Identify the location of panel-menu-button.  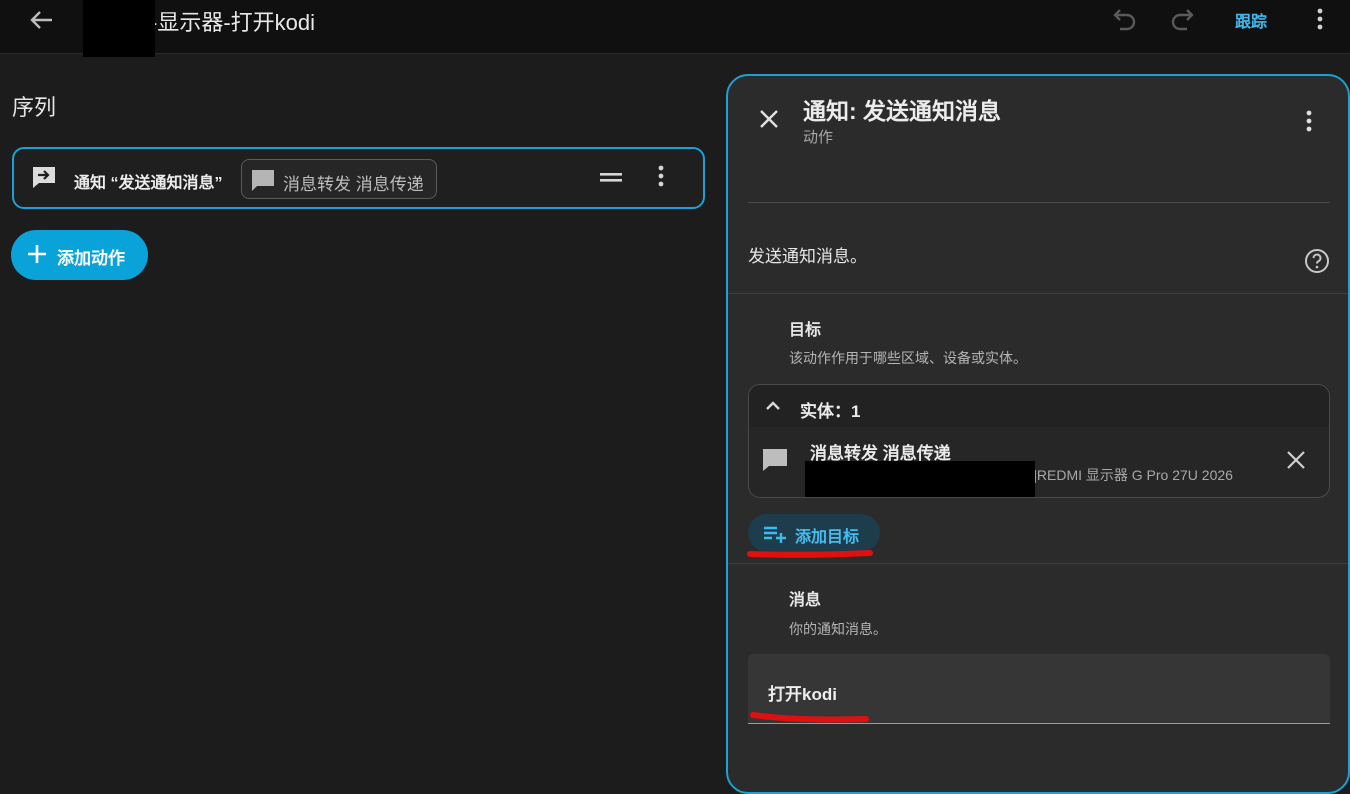
(1309, 121).